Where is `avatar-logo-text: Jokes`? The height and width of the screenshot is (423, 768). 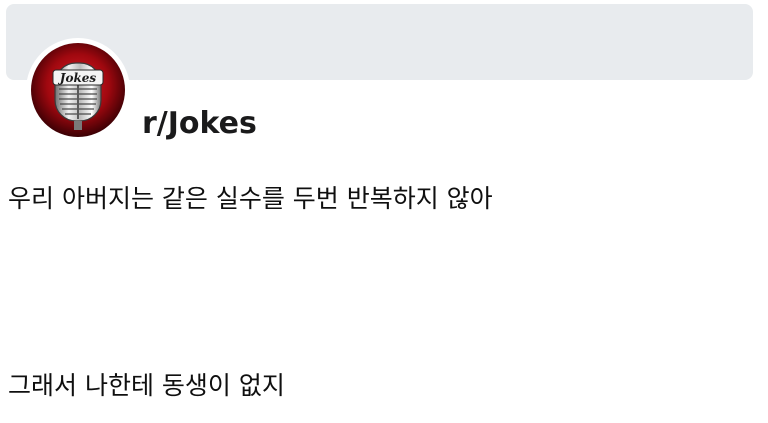 avatar-logo-text: Jokes is located at coordinates (77, 78).